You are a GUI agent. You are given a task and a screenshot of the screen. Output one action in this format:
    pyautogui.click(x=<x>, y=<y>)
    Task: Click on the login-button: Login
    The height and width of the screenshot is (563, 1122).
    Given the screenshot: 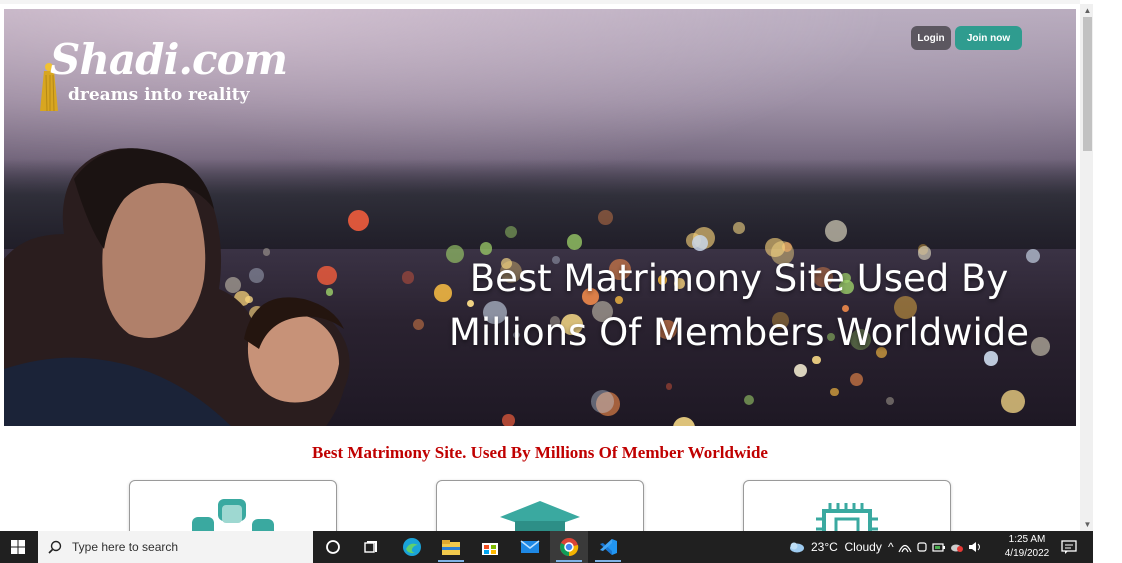 What is the action you would take?
    pyautogui.click(x=931, y=38)
    